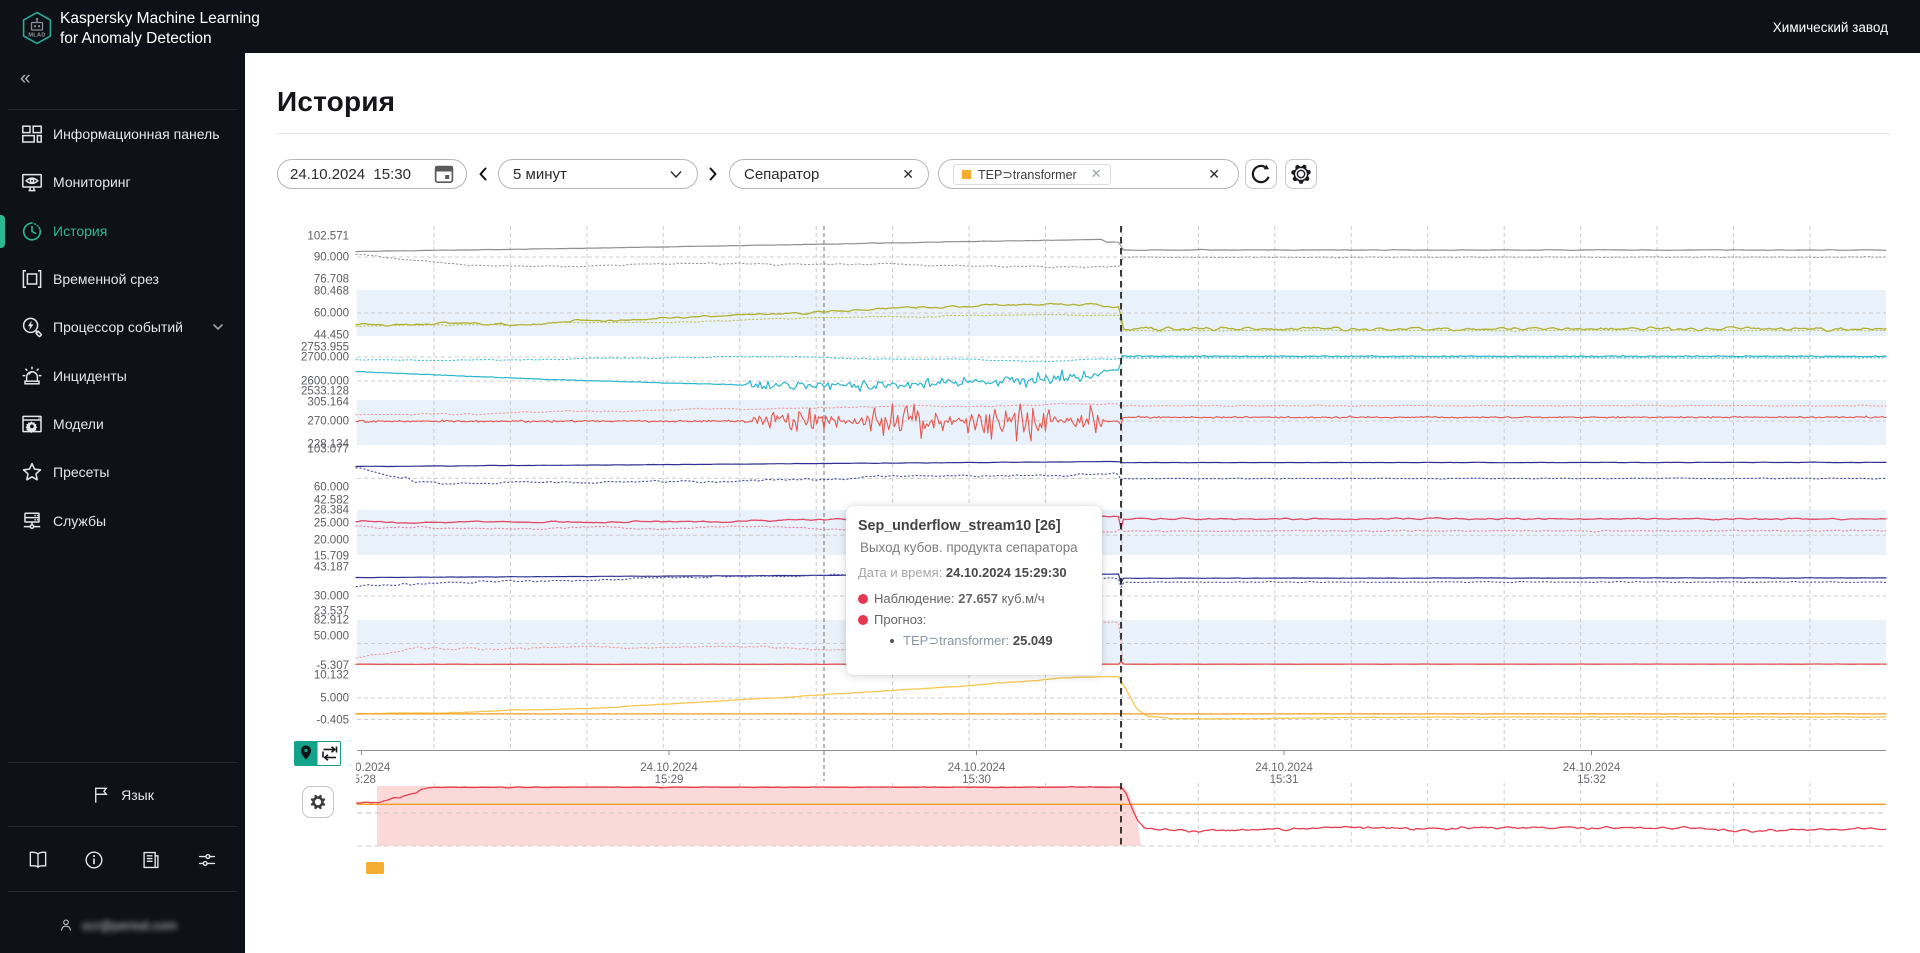 The image size is (1920, 953). I want to click on svg-text: 76.708, so click(331, 280).